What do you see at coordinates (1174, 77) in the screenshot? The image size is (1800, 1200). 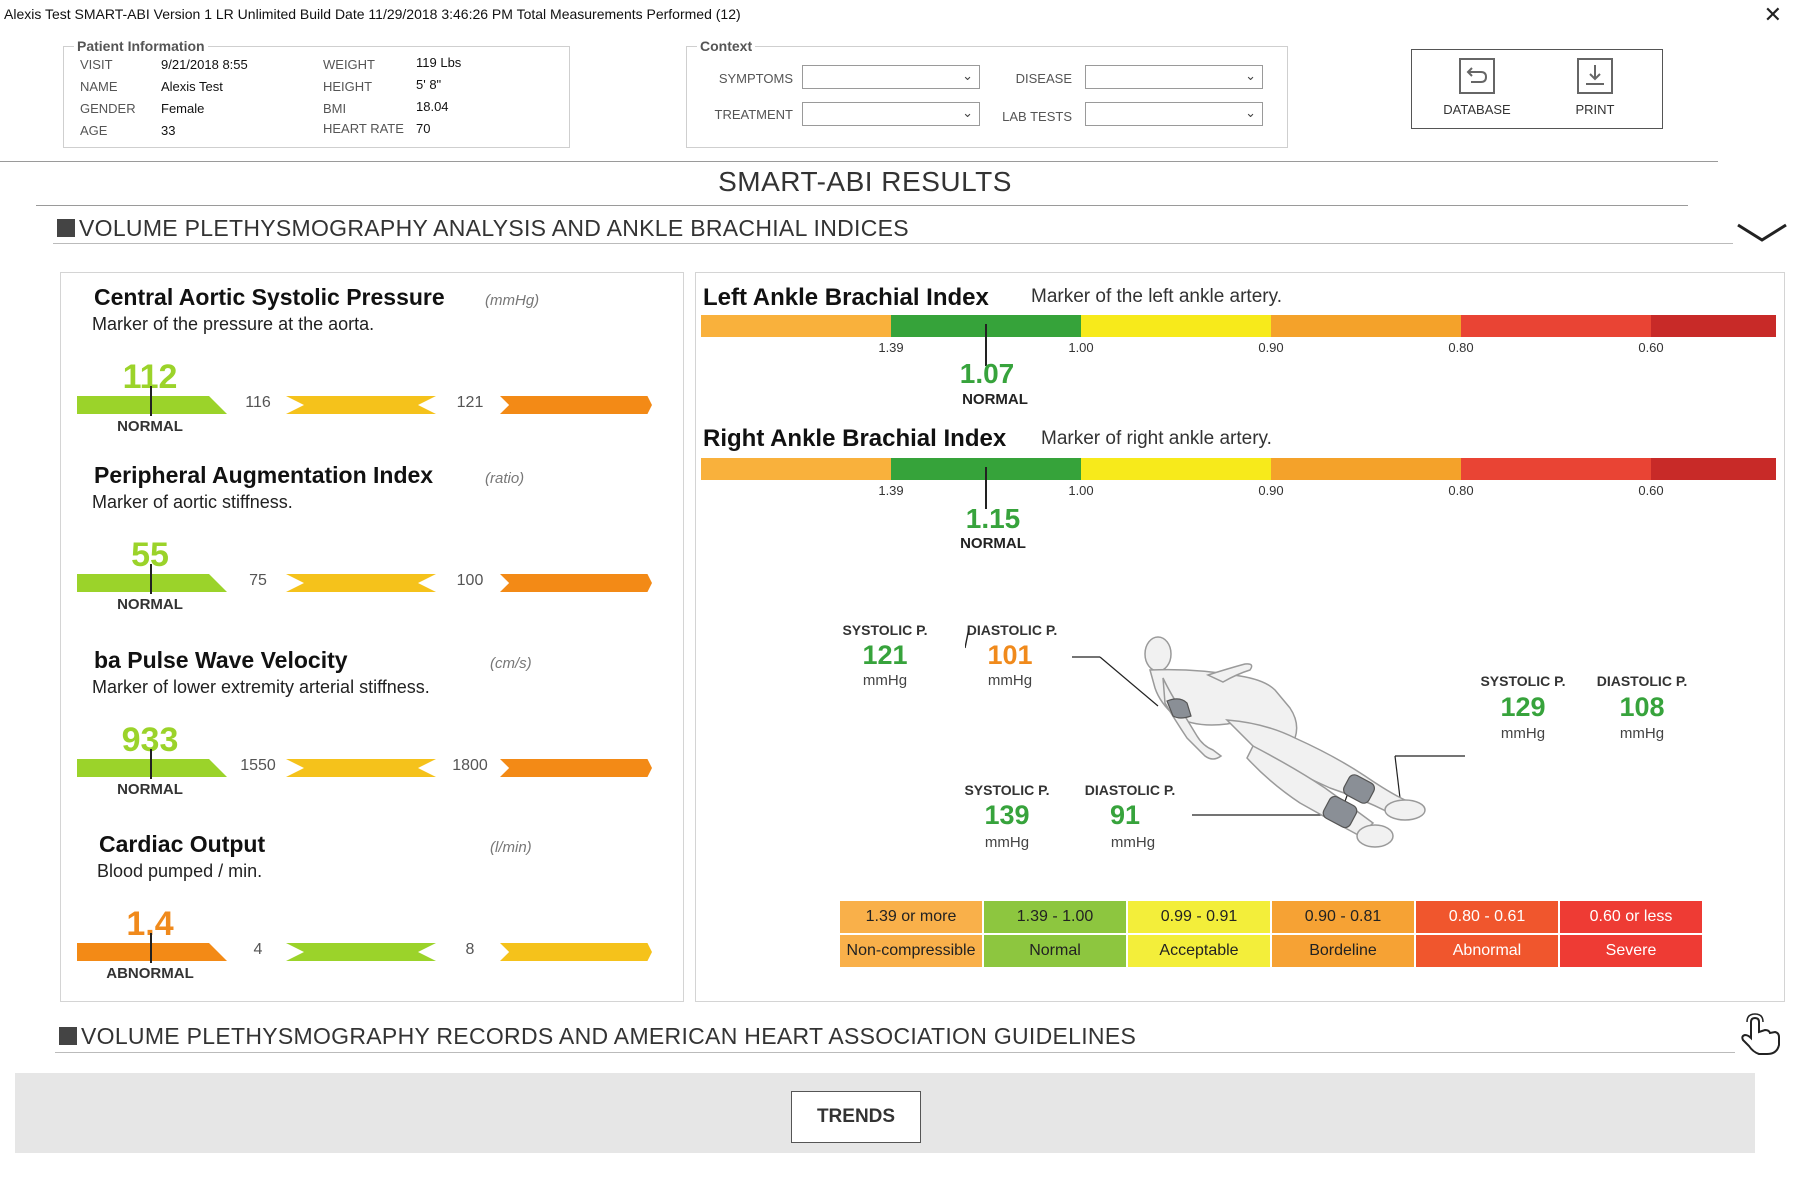 I see `disease-select: ⌄` at bounding box center [1174, 77].